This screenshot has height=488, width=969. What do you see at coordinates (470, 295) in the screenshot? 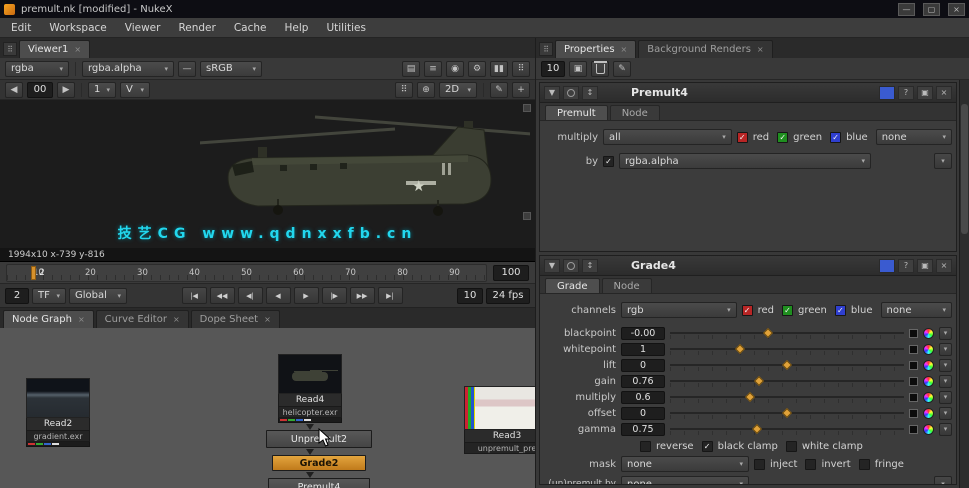
I see `frame-increment-field: 10` at bounding box center [470, 295].